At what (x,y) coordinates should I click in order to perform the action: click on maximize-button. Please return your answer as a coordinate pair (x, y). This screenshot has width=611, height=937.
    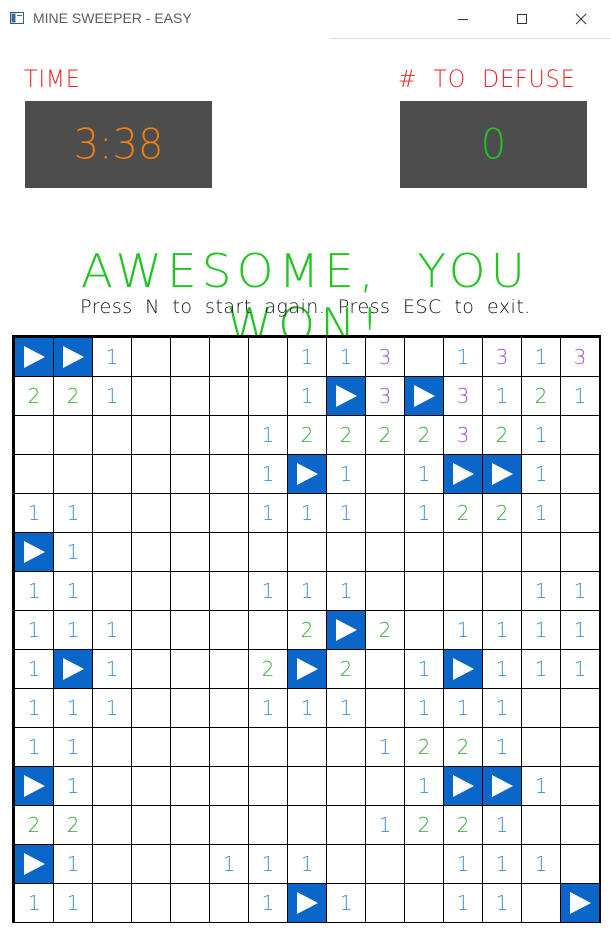
    Looking at the image, I should click on (522, 19).